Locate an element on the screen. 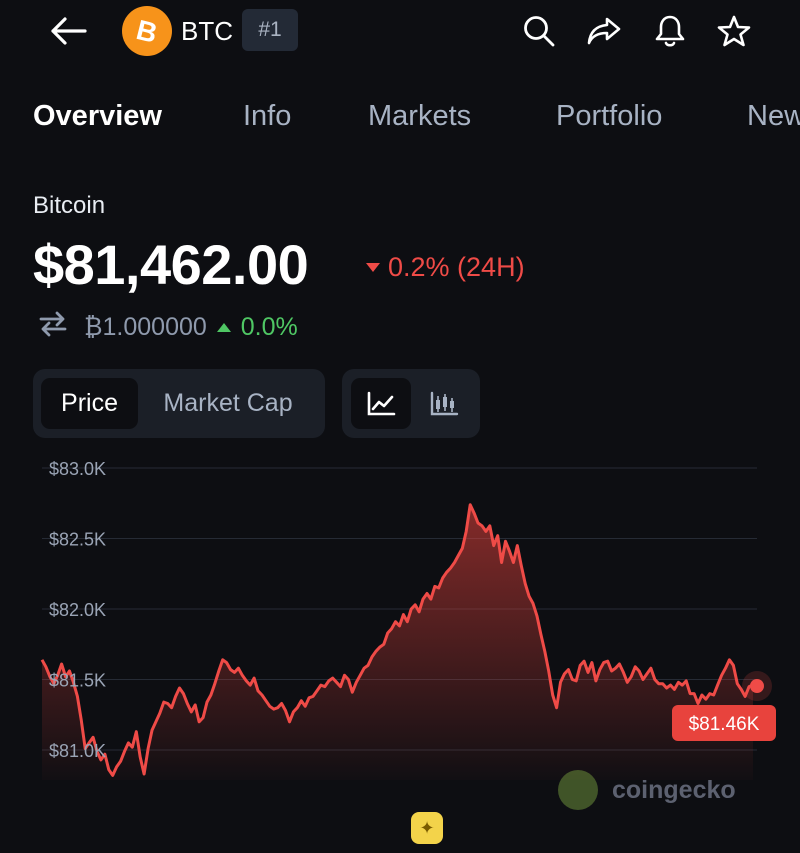 The width and height of the screenshot is (800, 853). current-price-label: $81.46K is located at coordinates (724, 724).